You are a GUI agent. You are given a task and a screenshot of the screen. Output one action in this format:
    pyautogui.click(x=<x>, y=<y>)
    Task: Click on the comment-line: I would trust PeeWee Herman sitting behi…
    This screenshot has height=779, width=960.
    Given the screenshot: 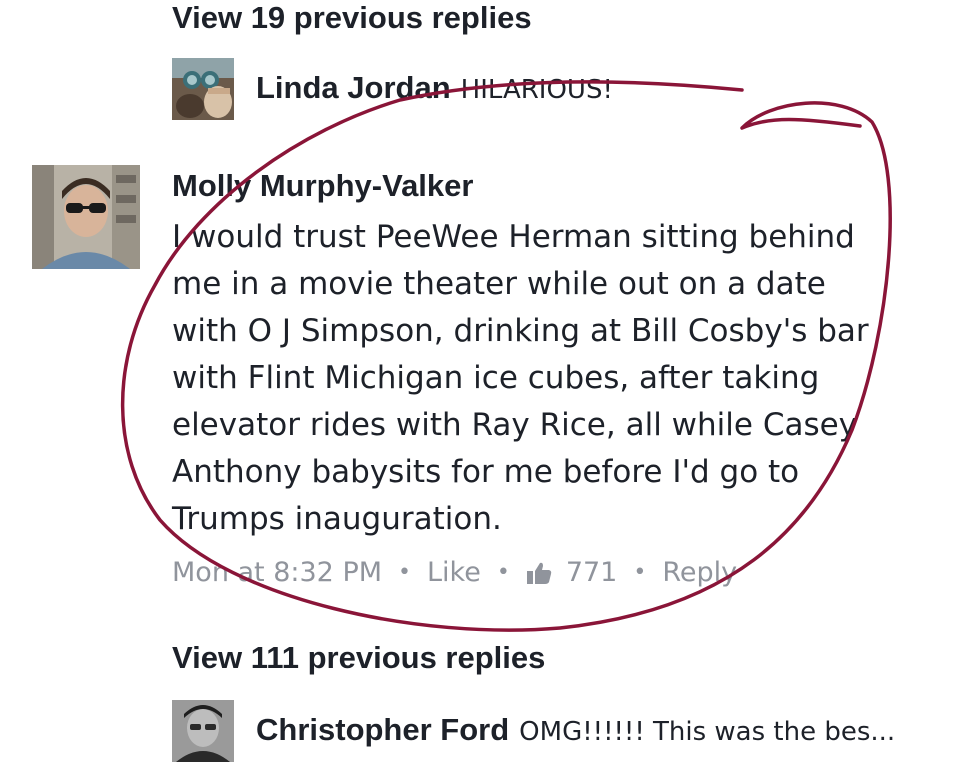 What is the action you would take?
    pyautogui.click(x=513, y=237)
    